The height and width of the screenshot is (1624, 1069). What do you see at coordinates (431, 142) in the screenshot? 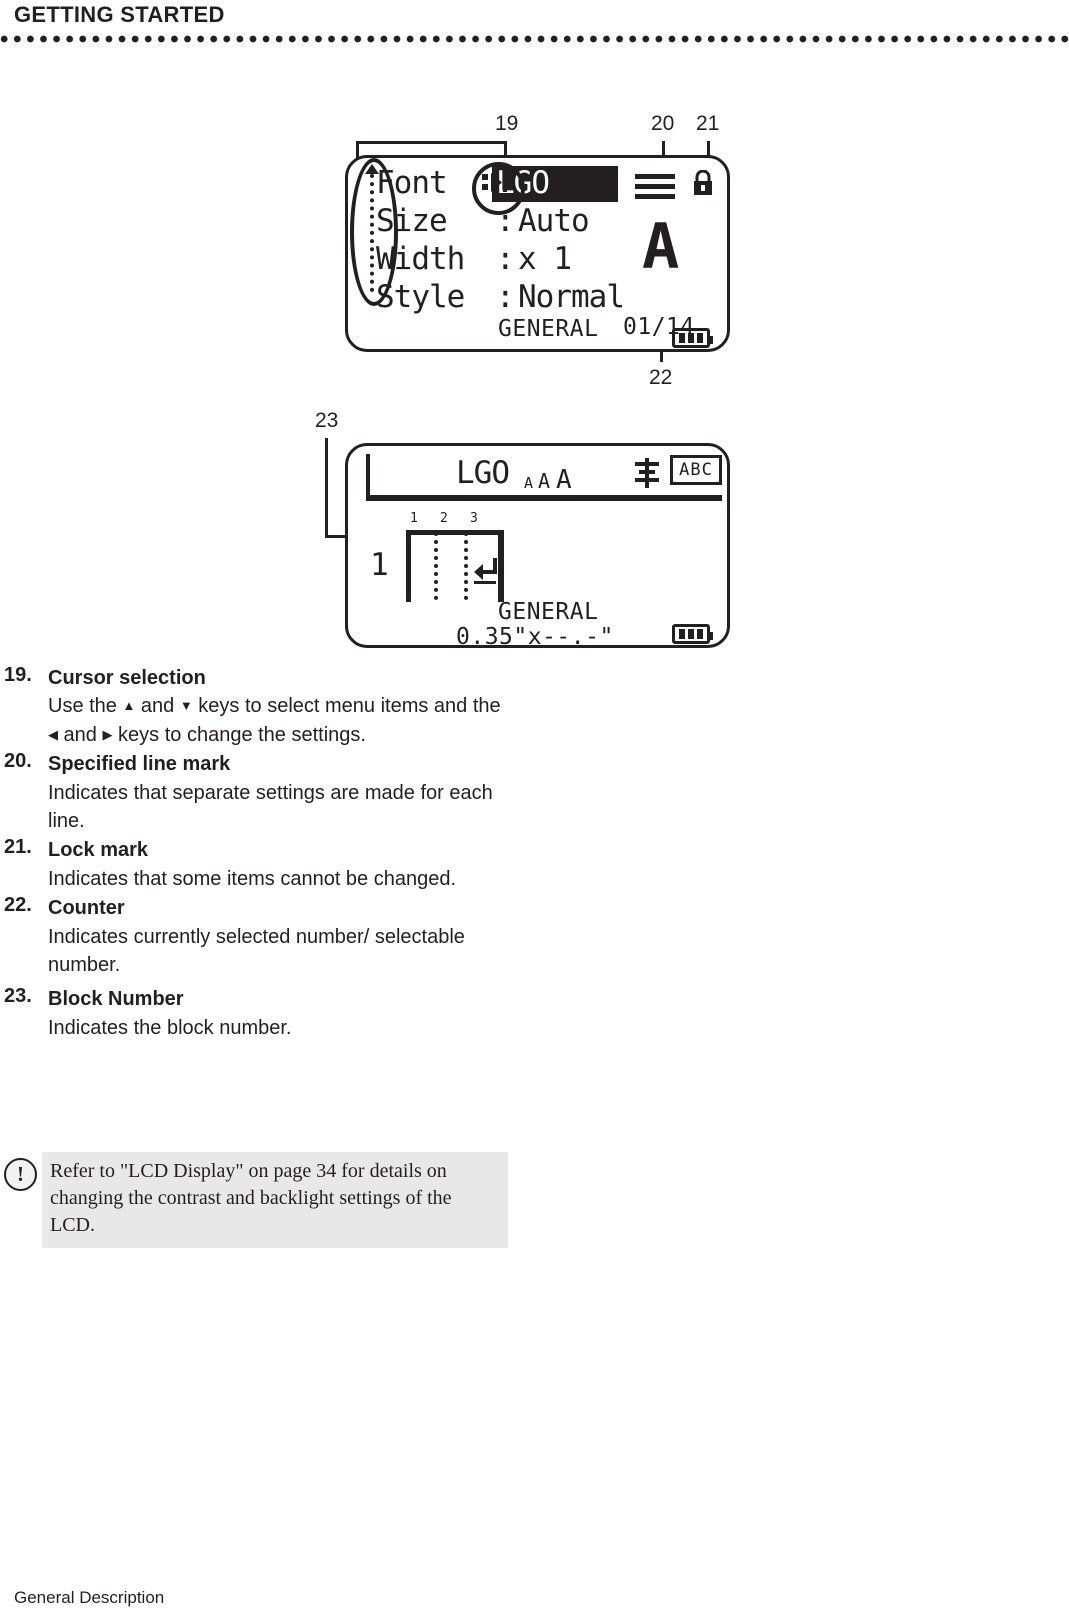
I see `callout-leader-19-horizontal` at bounding box center [431, 142].